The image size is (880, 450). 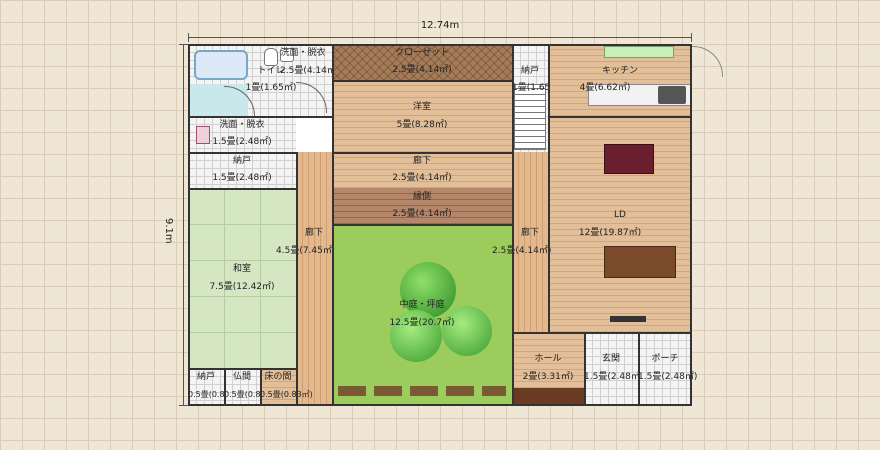 I want to click on wall-bottom, so click(x=440, y=405).